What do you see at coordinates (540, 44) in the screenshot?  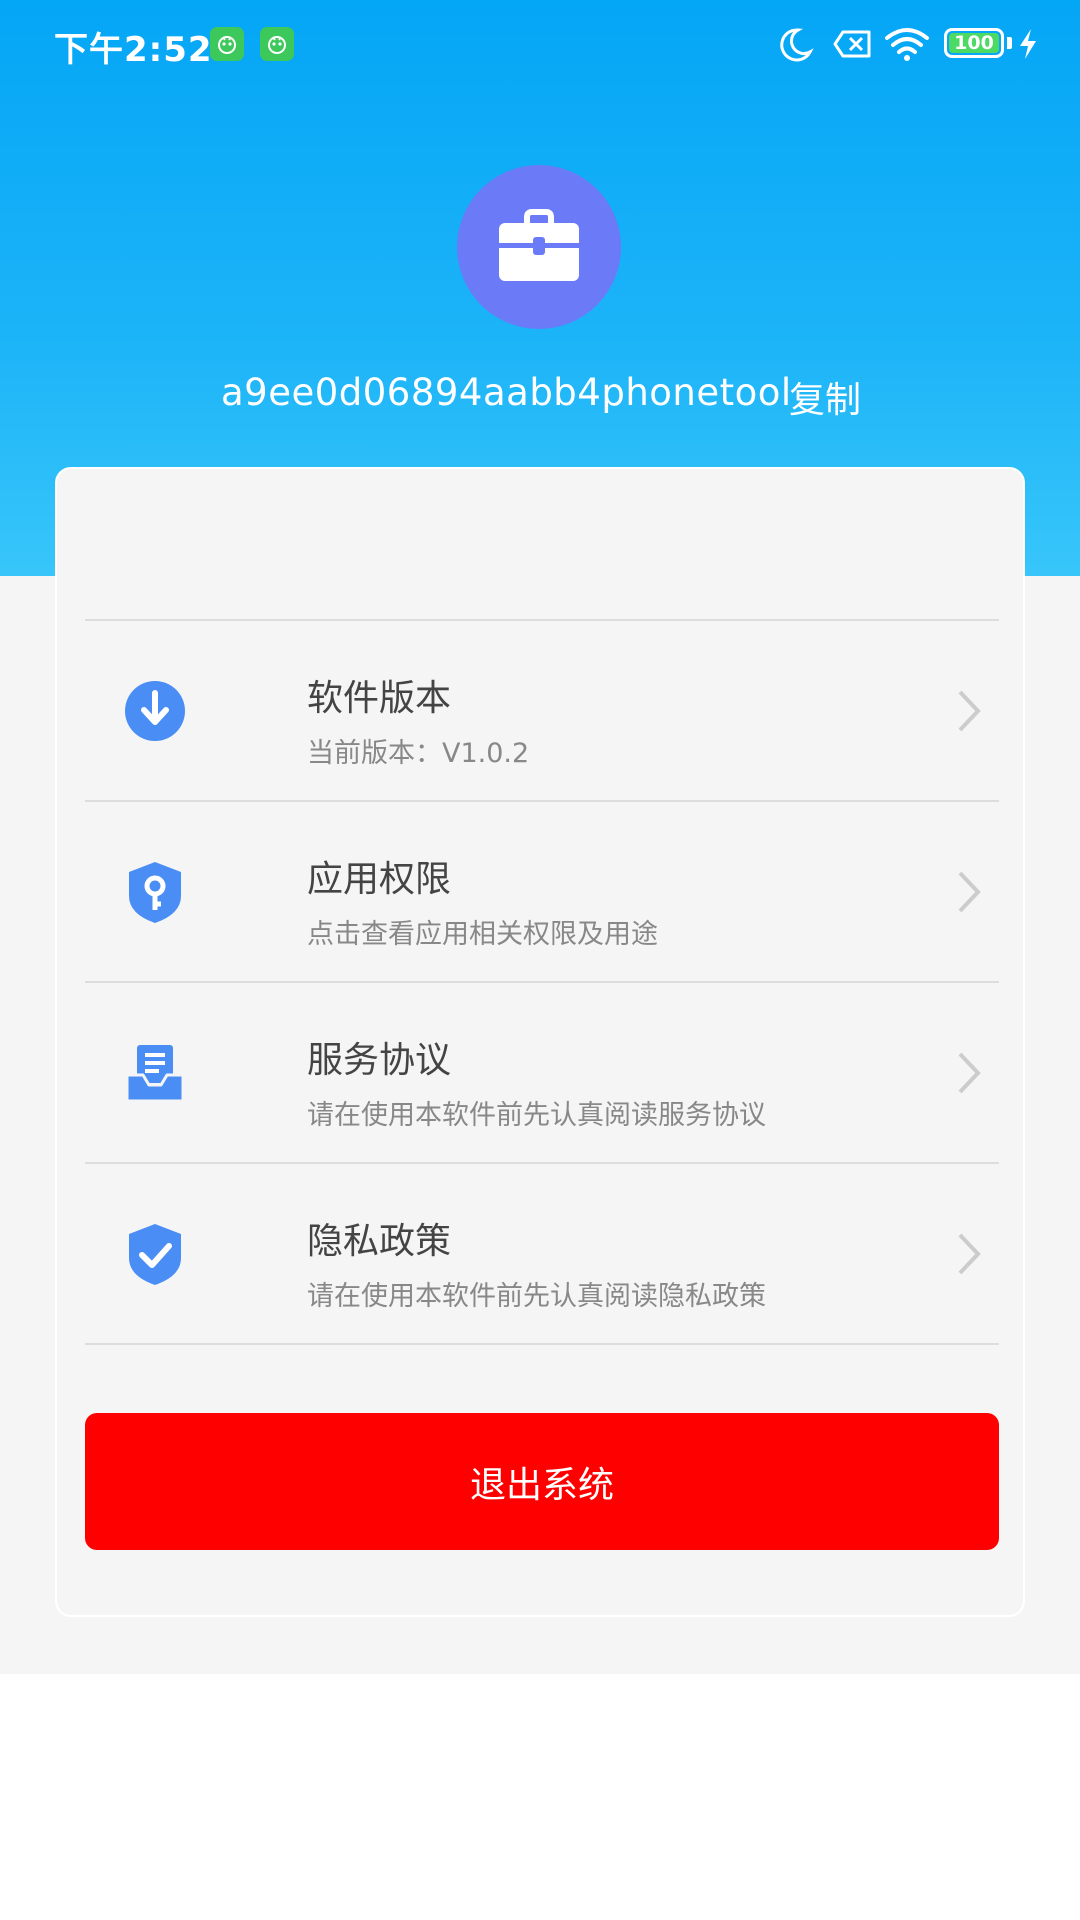 I see `status-bar: 下午2:52 100` at bounding box center [540, 44].